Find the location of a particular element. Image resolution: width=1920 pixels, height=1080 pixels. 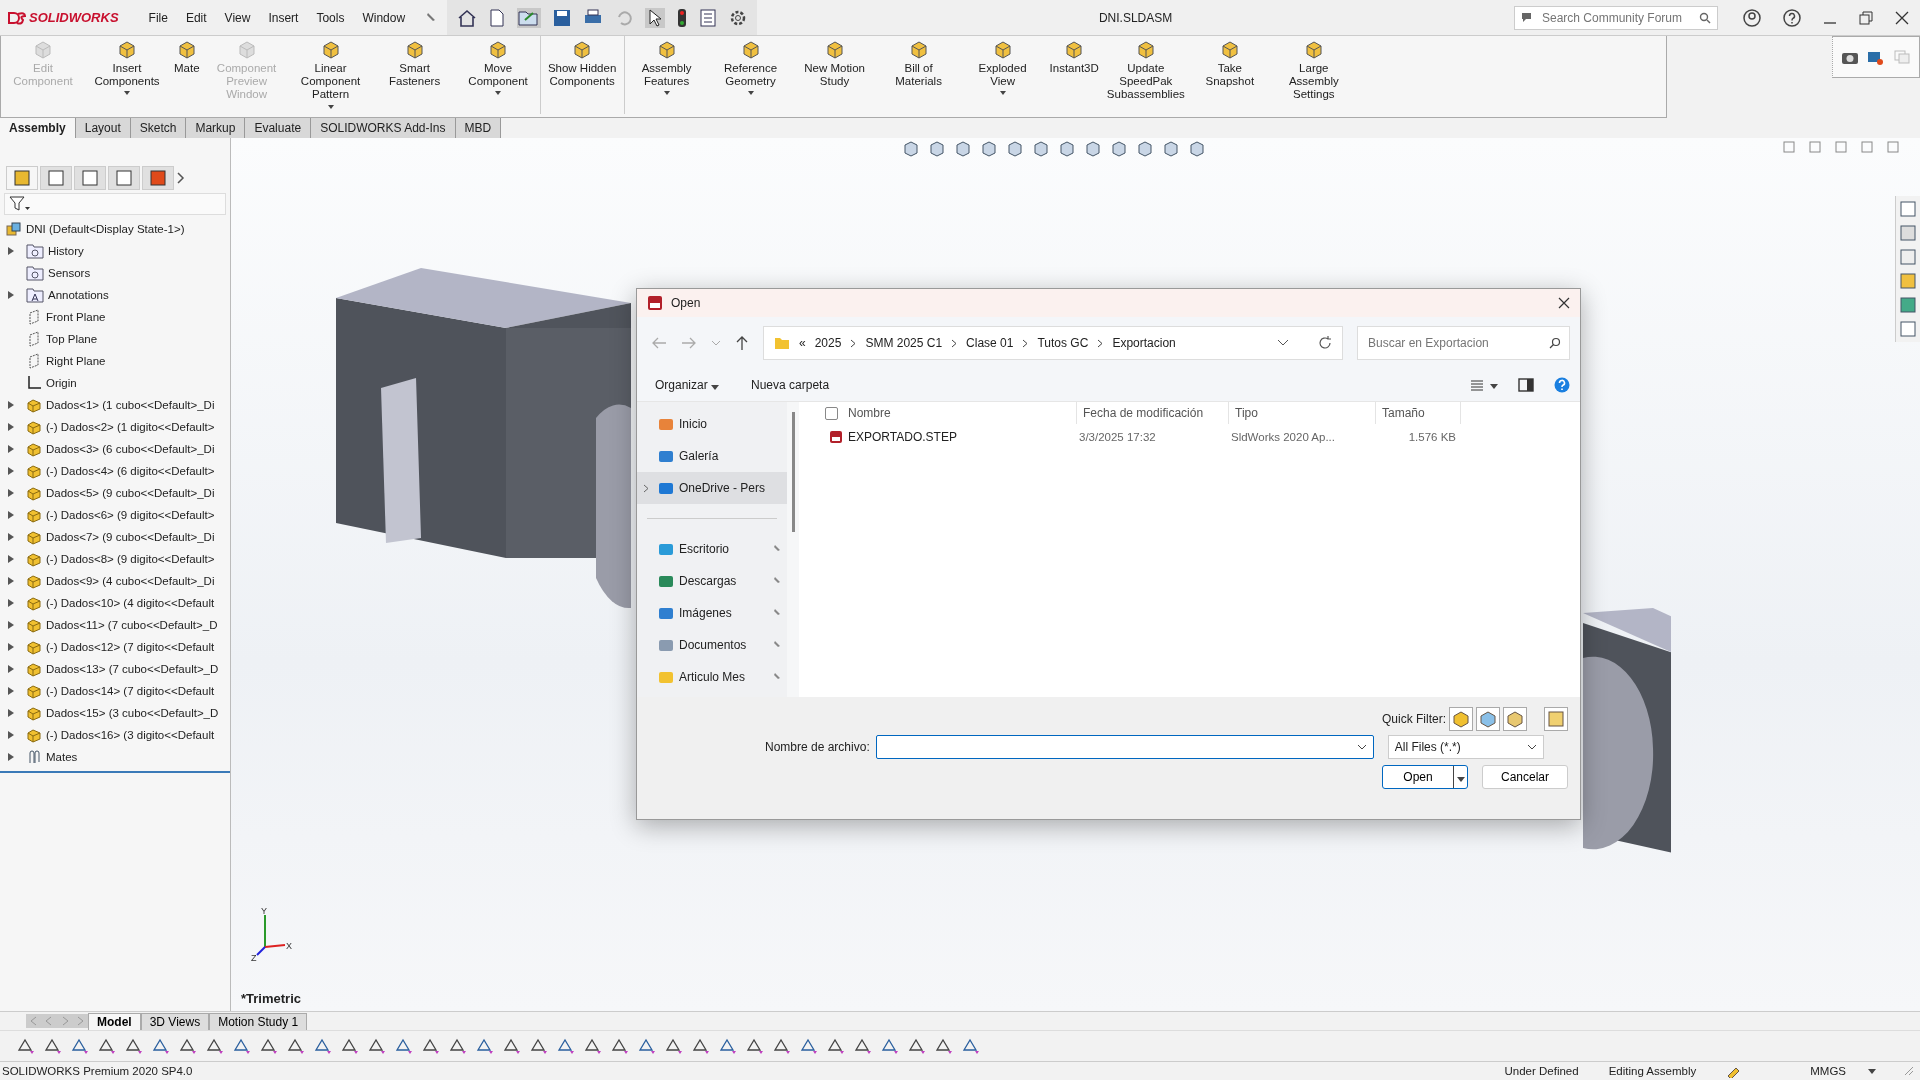

ribbon-command: Reference Geometry is located at coordinates (750, 75).